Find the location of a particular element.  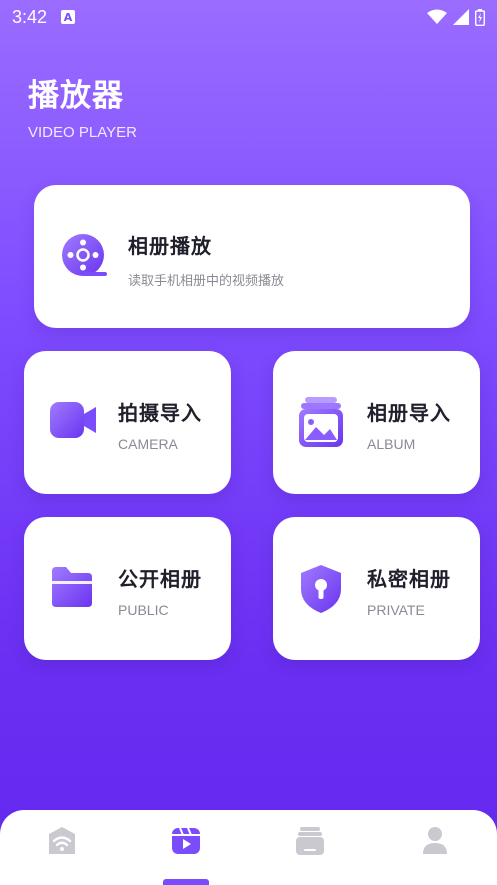

private-album-subtitle: PRIVATE is located at coordinates (396, 610).